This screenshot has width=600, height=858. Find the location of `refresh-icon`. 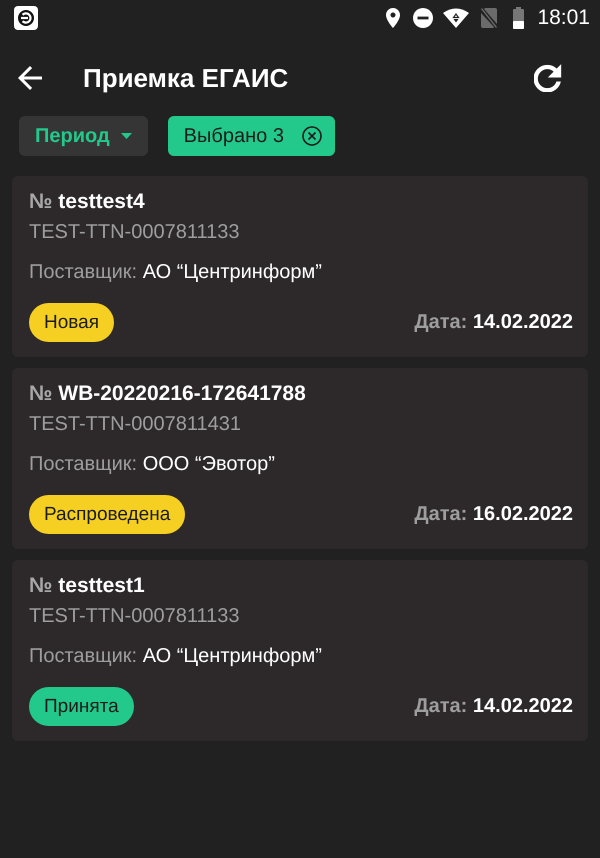

refresh-icon is located at coordinates (548, 78).